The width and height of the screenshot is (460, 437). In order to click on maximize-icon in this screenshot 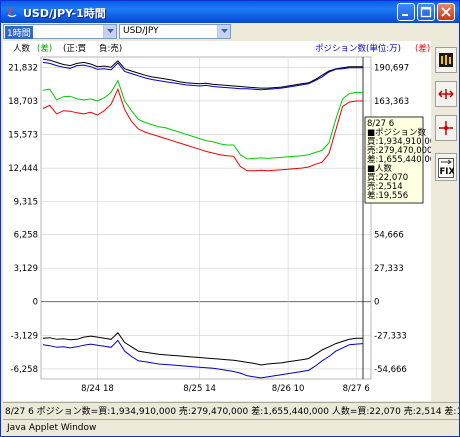, I will do `click(426, 12)`.